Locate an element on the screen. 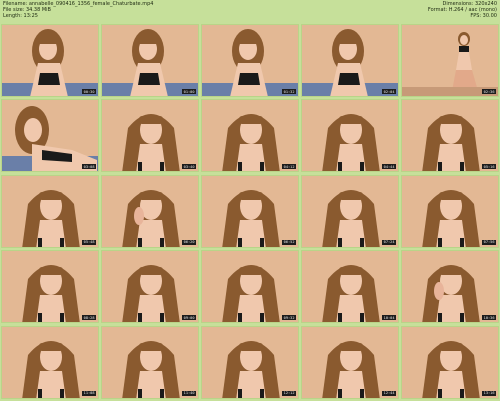 This screenshot has height=401, width=500. timestamp-label: 03:40 is located at coordinates (189, 167).